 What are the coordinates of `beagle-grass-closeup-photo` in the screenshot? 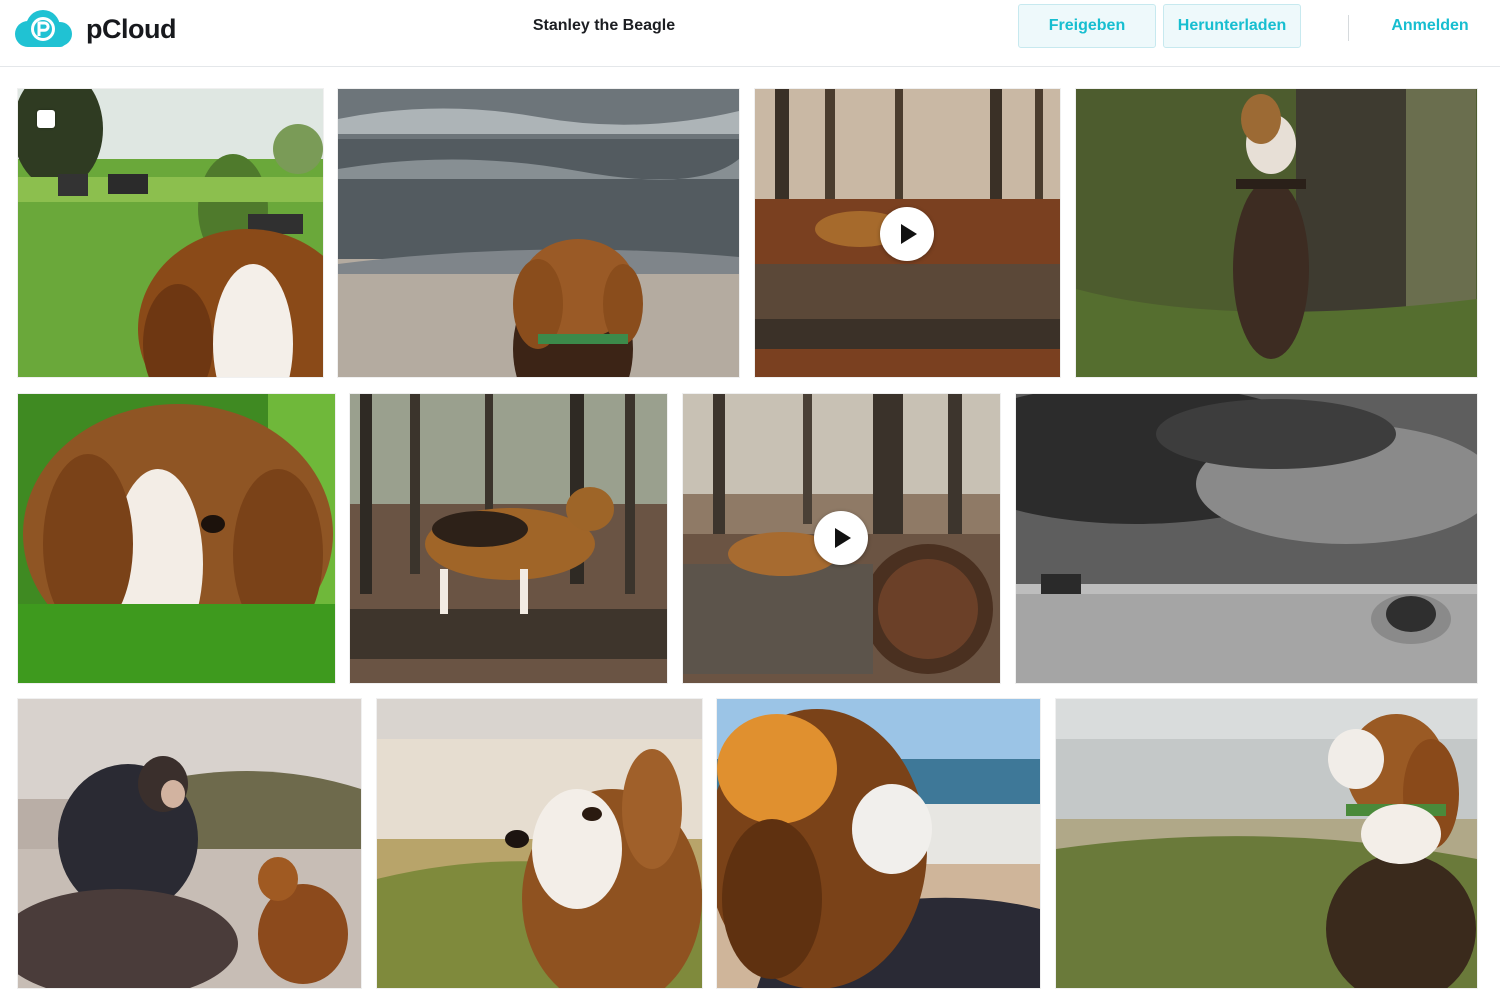 It's located at (176, 538).